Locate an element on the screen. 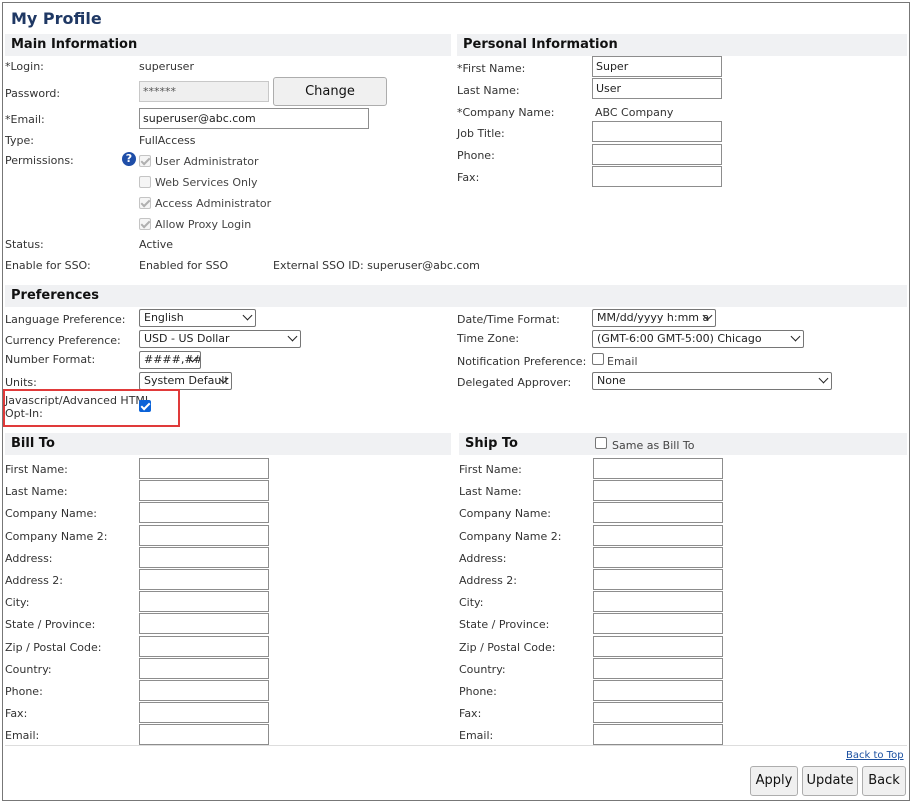 This screenshot has width=912, height=803. datetime-format-select: MM/dd/yyyy h:mm a is located at coordinates (654, 318).